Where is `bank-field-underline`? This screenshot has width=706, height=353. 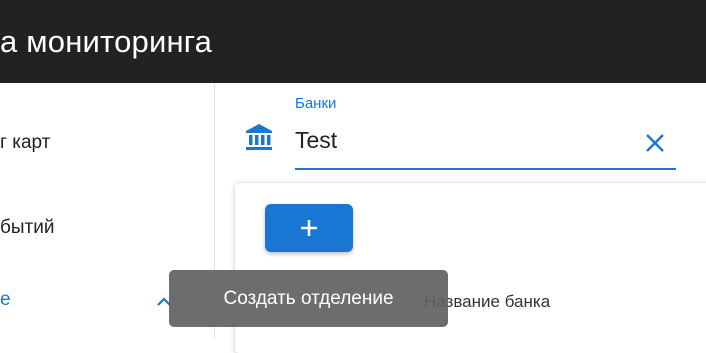 bank-field-underline is located at coordinates (485, 169).